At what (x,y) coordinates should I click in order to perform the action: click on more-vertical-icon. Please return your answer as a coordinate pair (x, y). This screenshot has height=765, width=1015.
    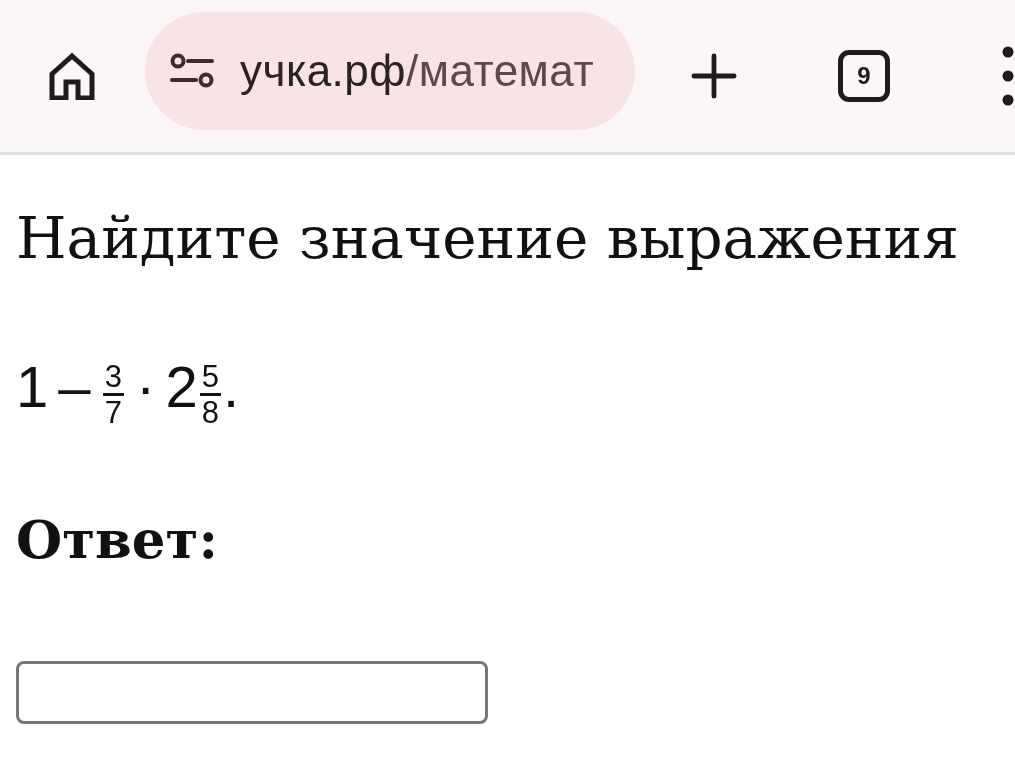
    Looking at the image, I should click on (1008, 76).